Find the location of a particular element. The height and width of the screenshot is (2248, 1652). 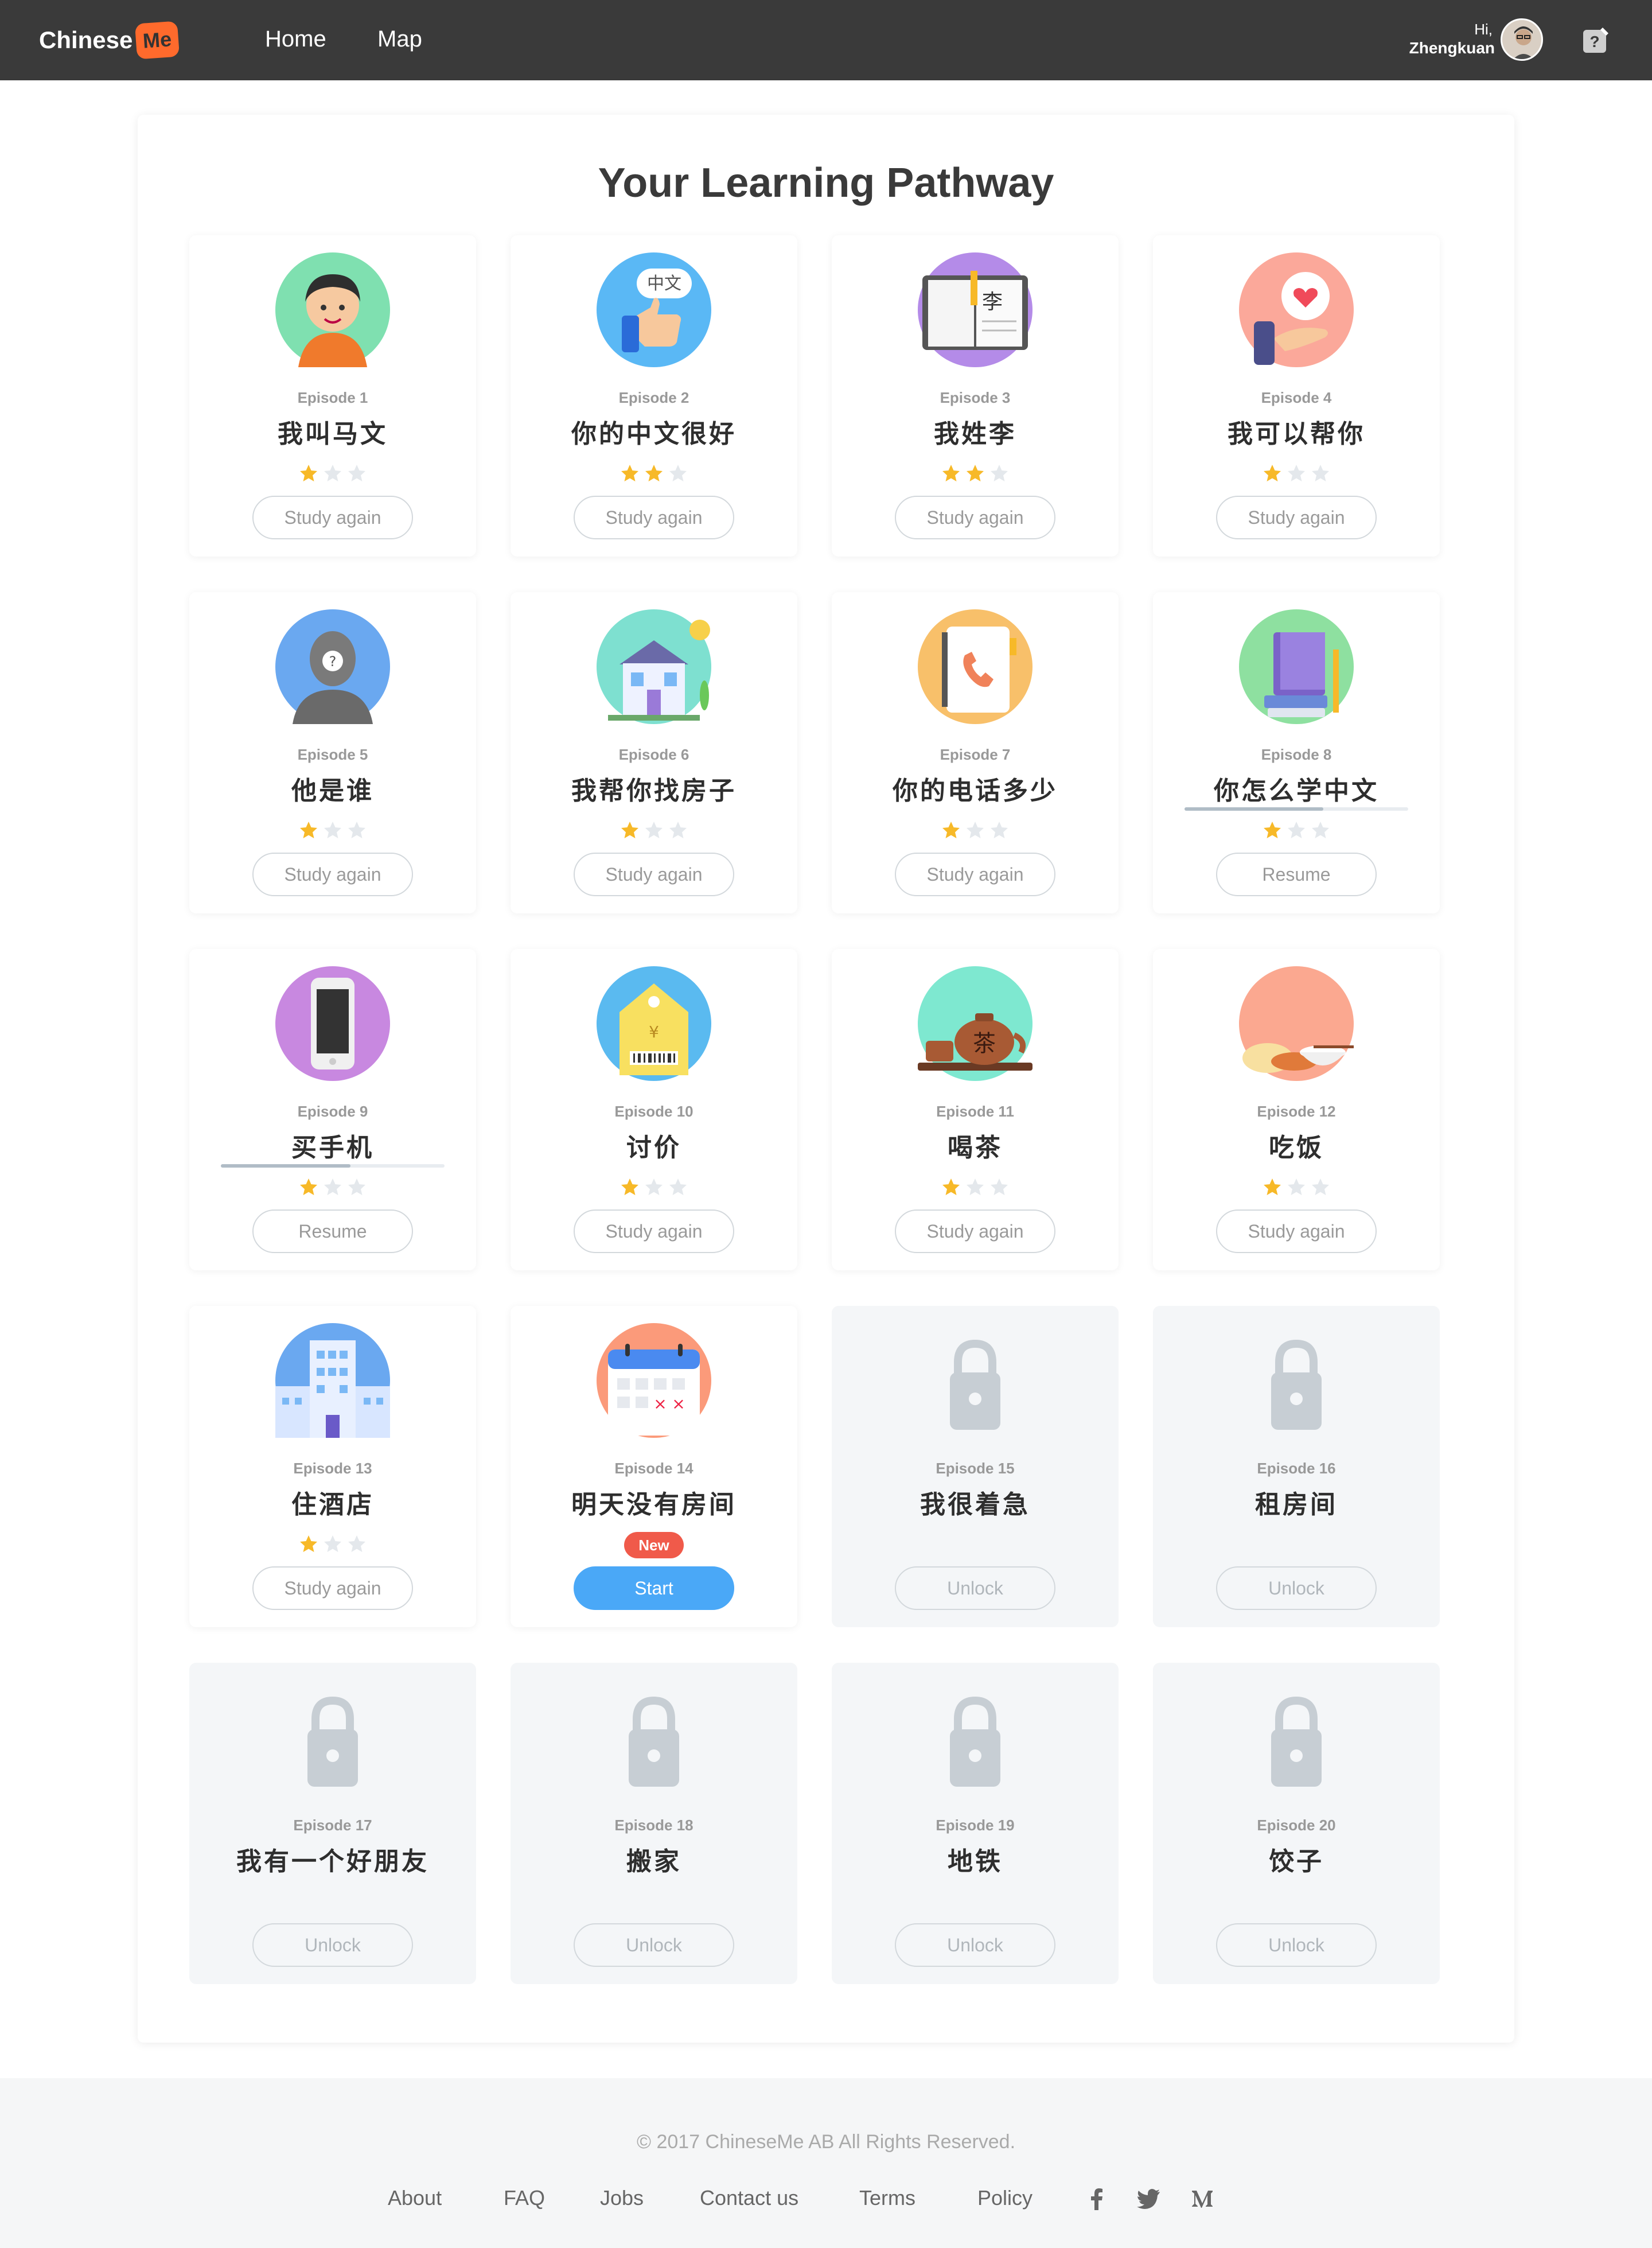

episode-card-15: Episode 15 我很着急 Unlock is located at coordinates (975, 1466).